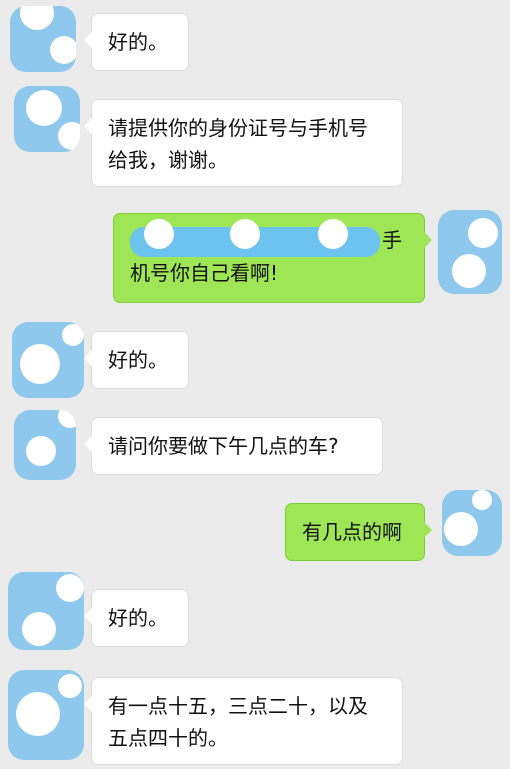  What do you see at coordinates (352, 532) in the screenshot?
I see `message-text: 有几点的啊` at bounding box center [352, 532].